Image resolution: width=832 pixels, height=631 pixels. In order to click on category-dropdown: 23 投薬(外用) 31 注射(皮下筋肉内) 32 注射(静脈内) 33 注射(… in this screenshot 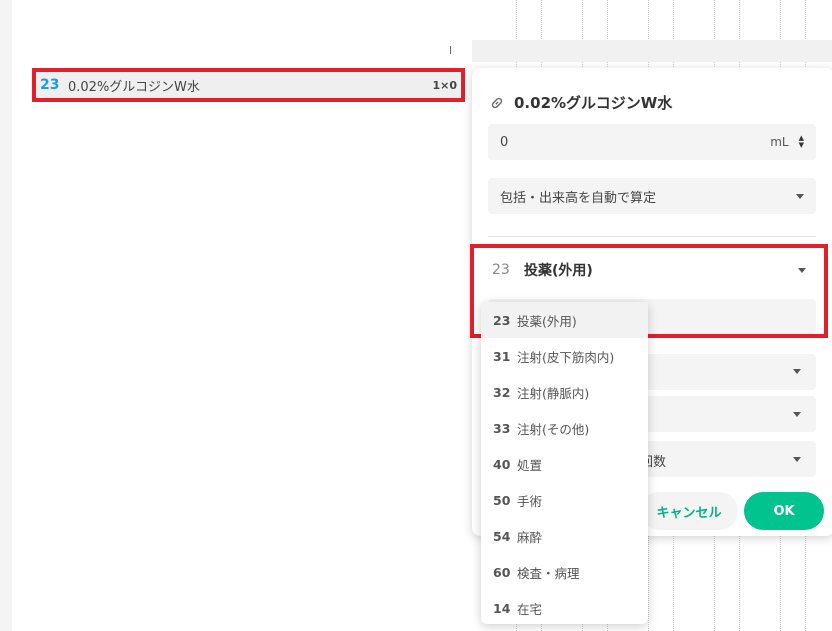, I will do `click(564, 463)`.